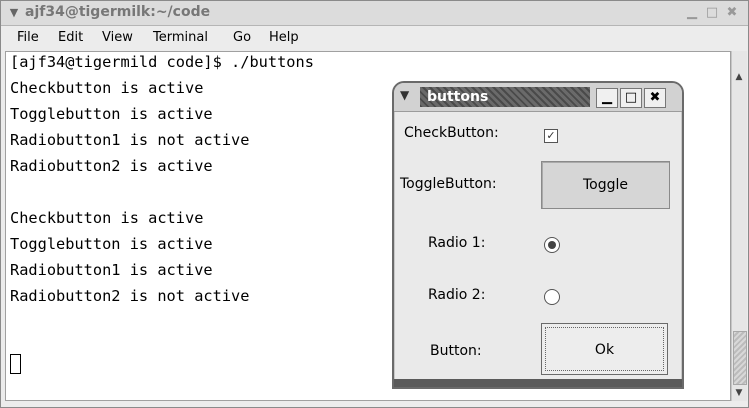 Image resolution: width=749 pixels, height=408 pixels. I want to click on radio1-label: Radio 1:, so click(457, 243).